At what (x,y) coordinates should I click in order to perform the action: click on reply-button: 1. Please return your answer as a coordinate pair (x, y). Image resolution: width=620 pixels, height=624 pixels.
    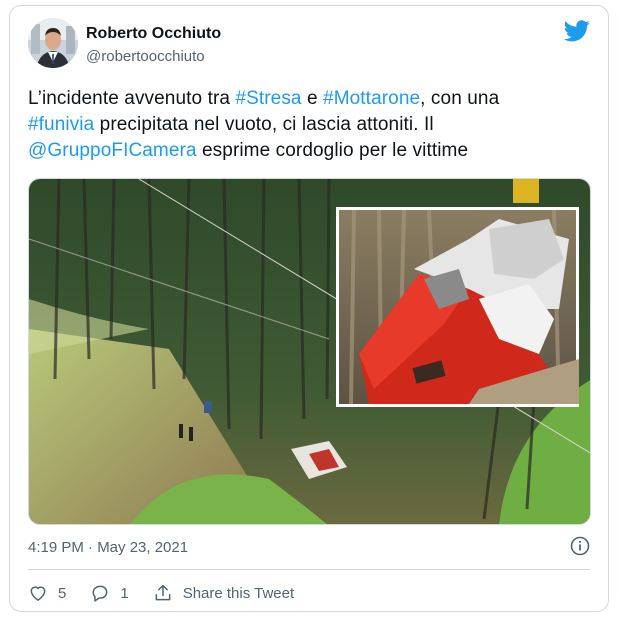
    Looking at the image, I should click on (109, 593).